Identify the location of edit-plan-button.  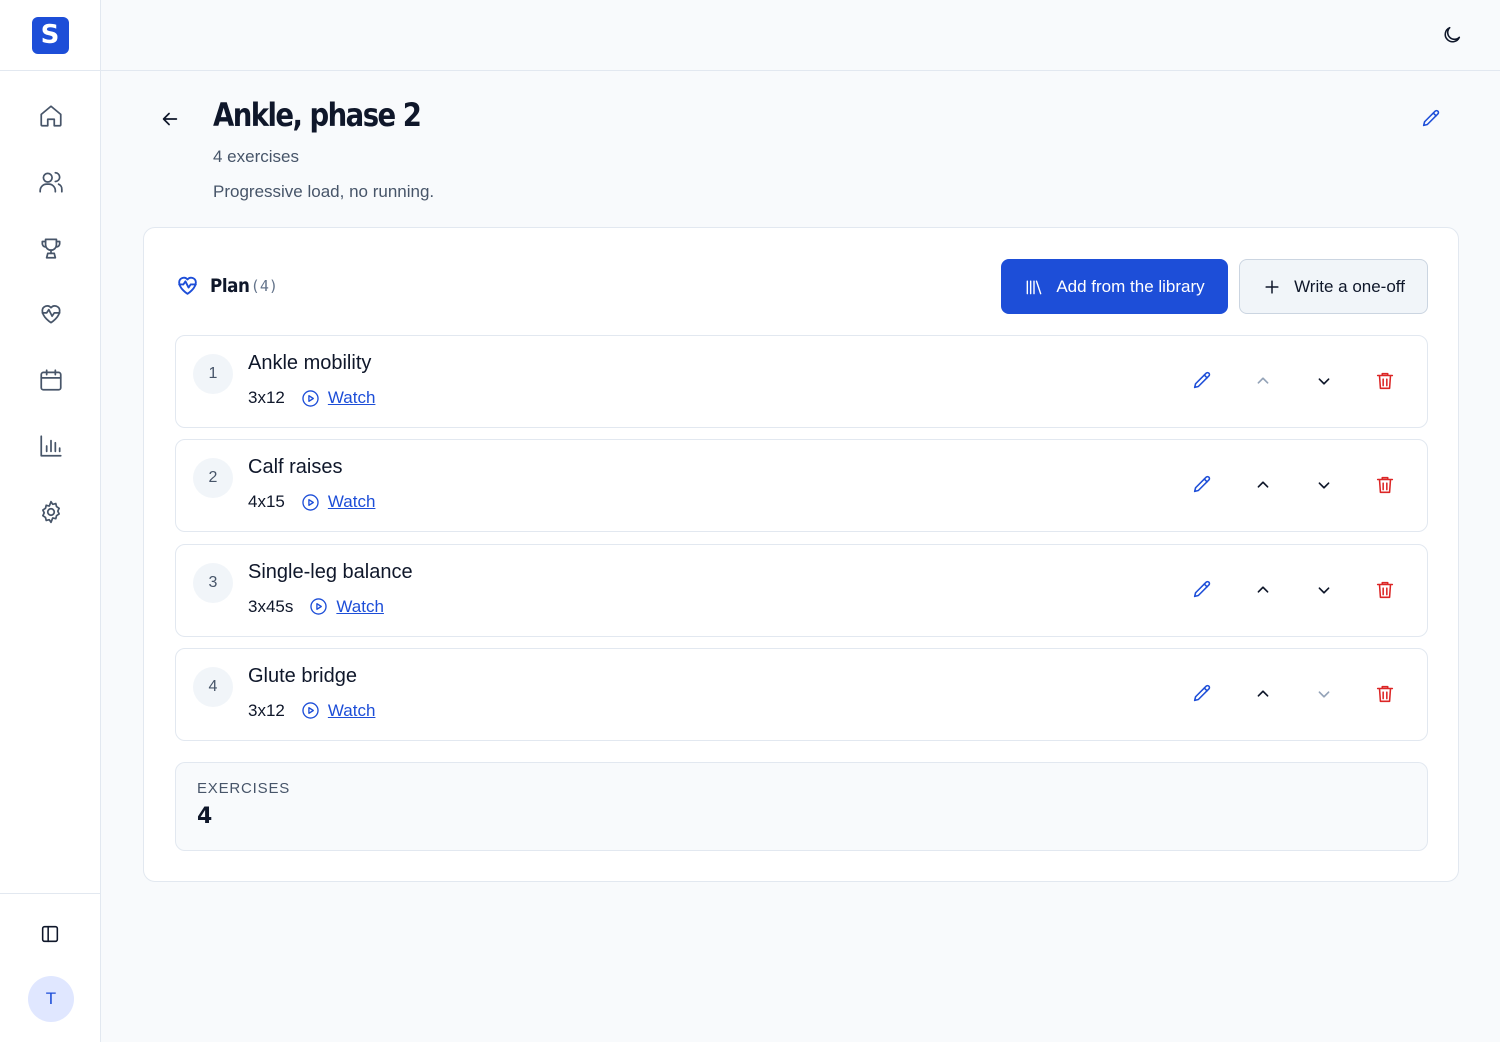
(1431, 119).